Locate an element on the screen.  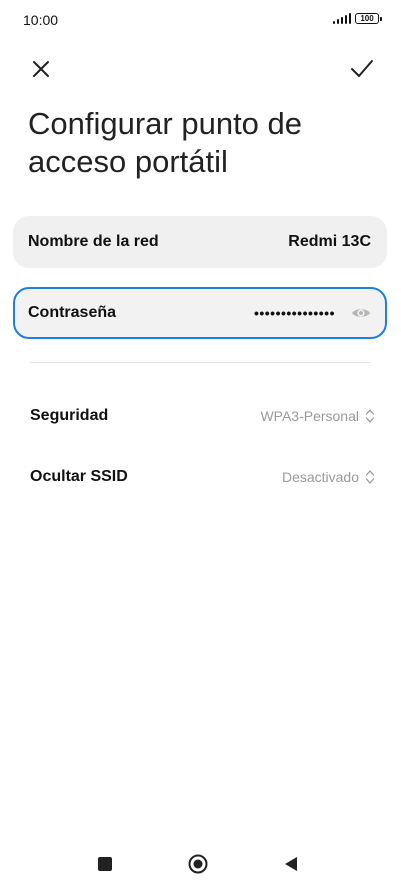
square-icon is located at coordinates (105, 864).